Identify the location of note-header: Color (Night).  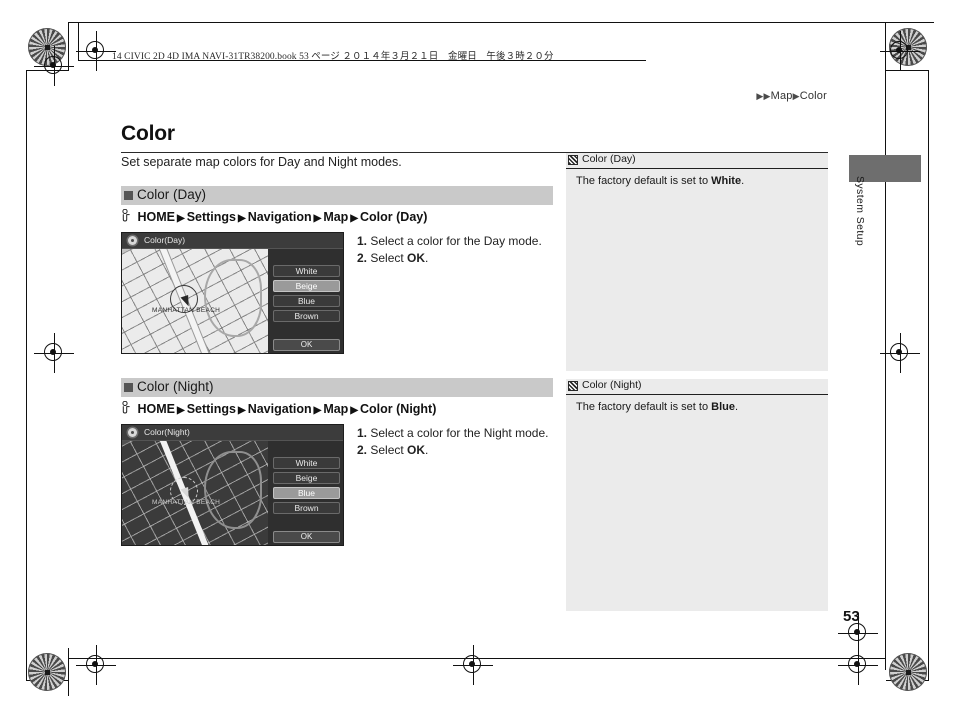
(697, 387).